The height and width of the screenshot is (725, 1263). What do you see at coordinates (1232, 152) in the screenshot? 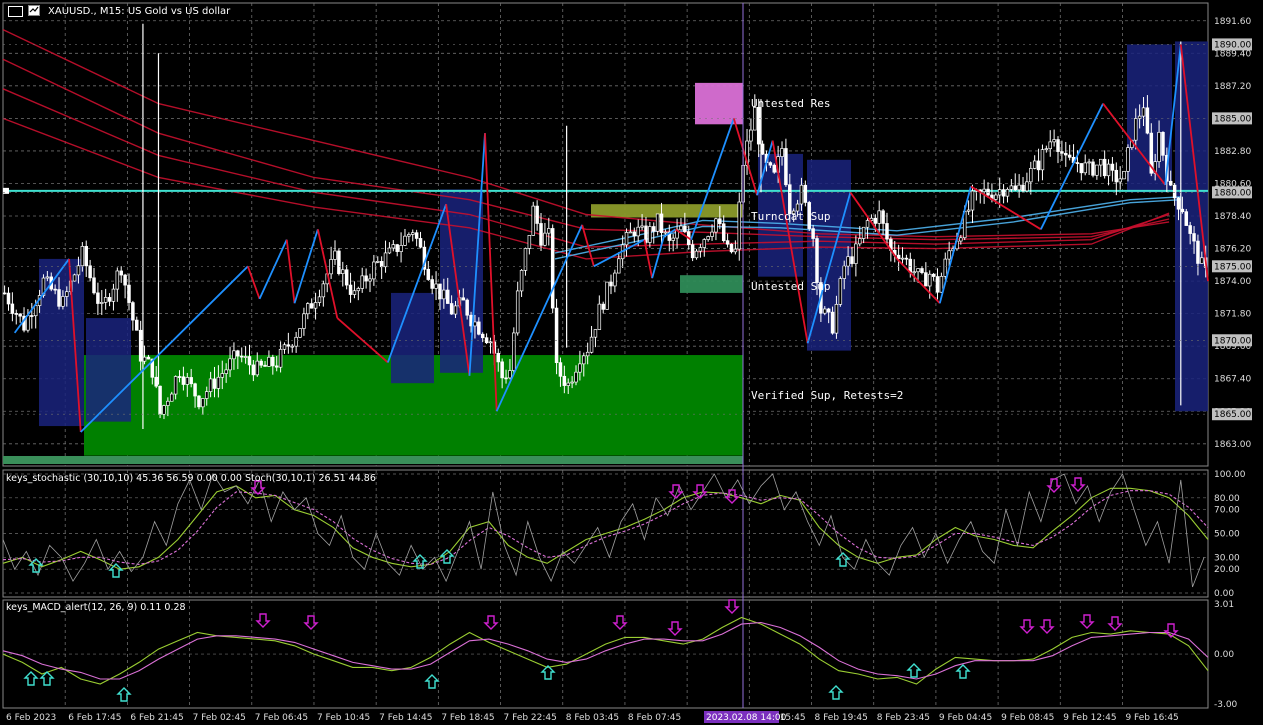
I see `price-tick-label: 1882.80` at bounding box center [1232, 152].